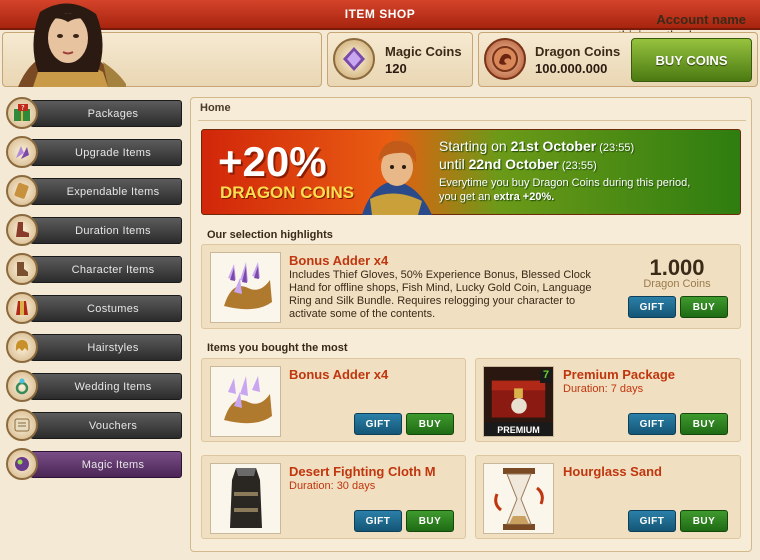 Image resolution: width=760 pixels, height=560 pixels. Describe the element at coordinates (691, 60) in the screenshot. I see `buy-coins-button: BUY COINS` at that location.